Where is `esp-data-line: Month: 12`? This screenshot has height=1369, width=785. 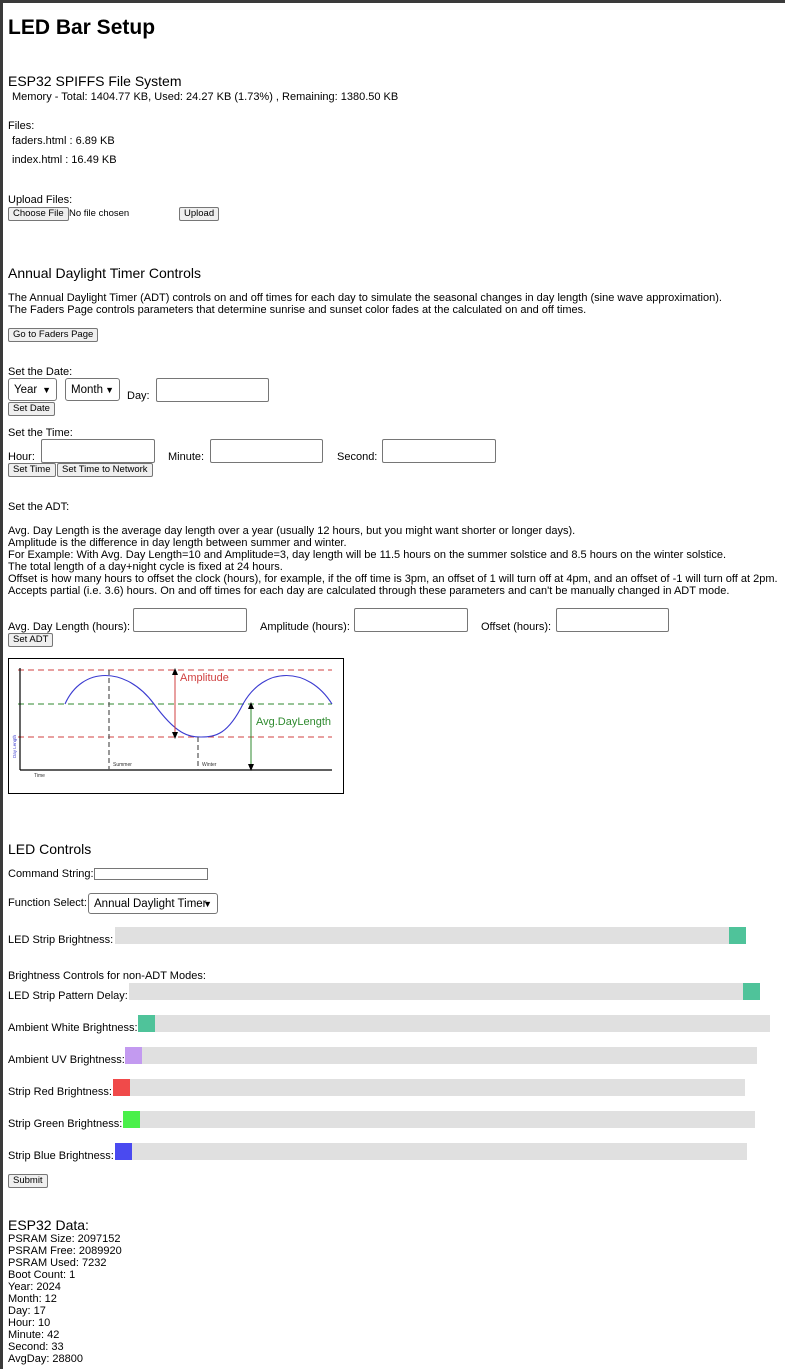 esp-data-line: Month: 12 is located at coordinates (32, 1299).